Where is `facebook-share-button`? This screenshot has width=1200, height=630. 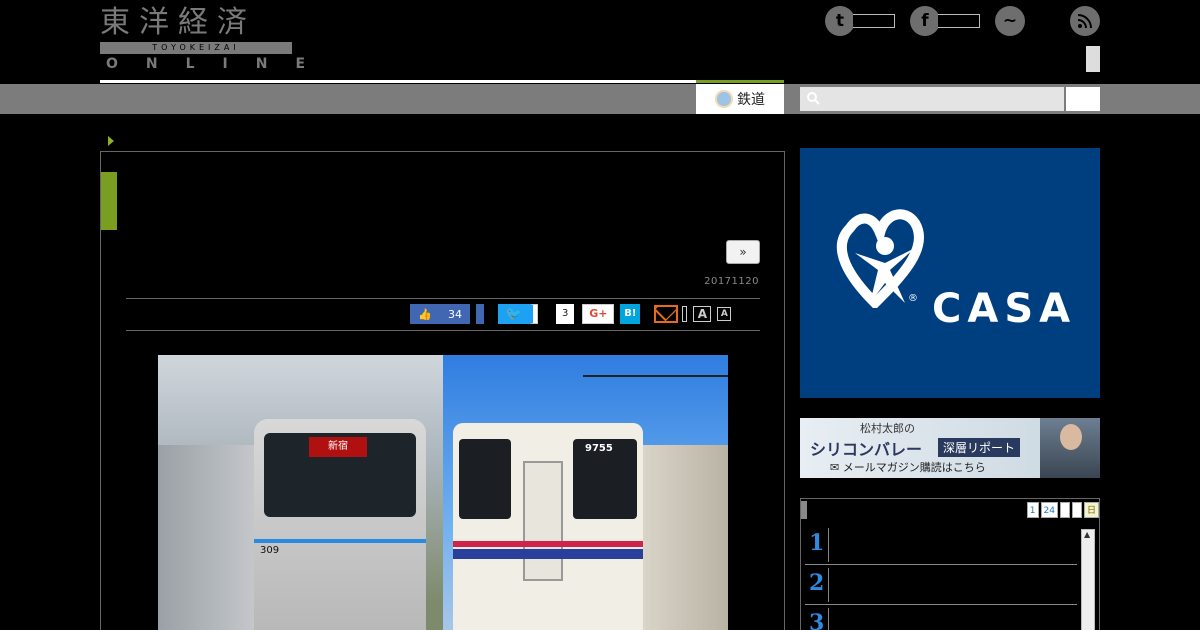 facebook-share-button is located at coordinates (480, 314).